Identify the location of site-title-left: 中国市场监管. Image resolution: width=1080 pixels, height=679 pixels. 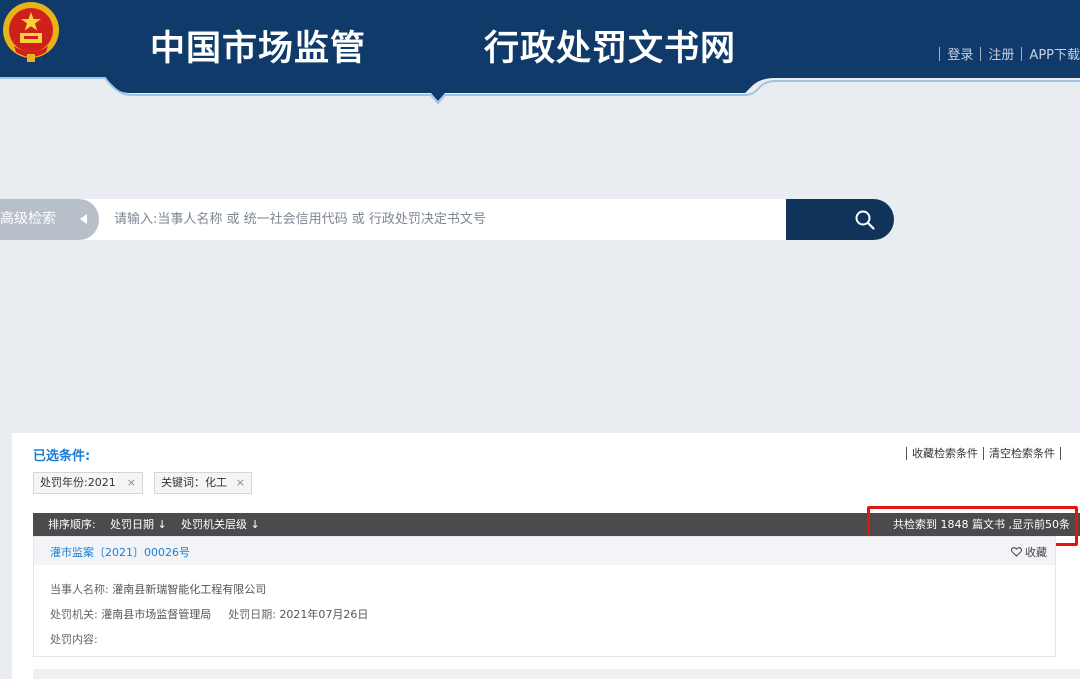
(258, 49).